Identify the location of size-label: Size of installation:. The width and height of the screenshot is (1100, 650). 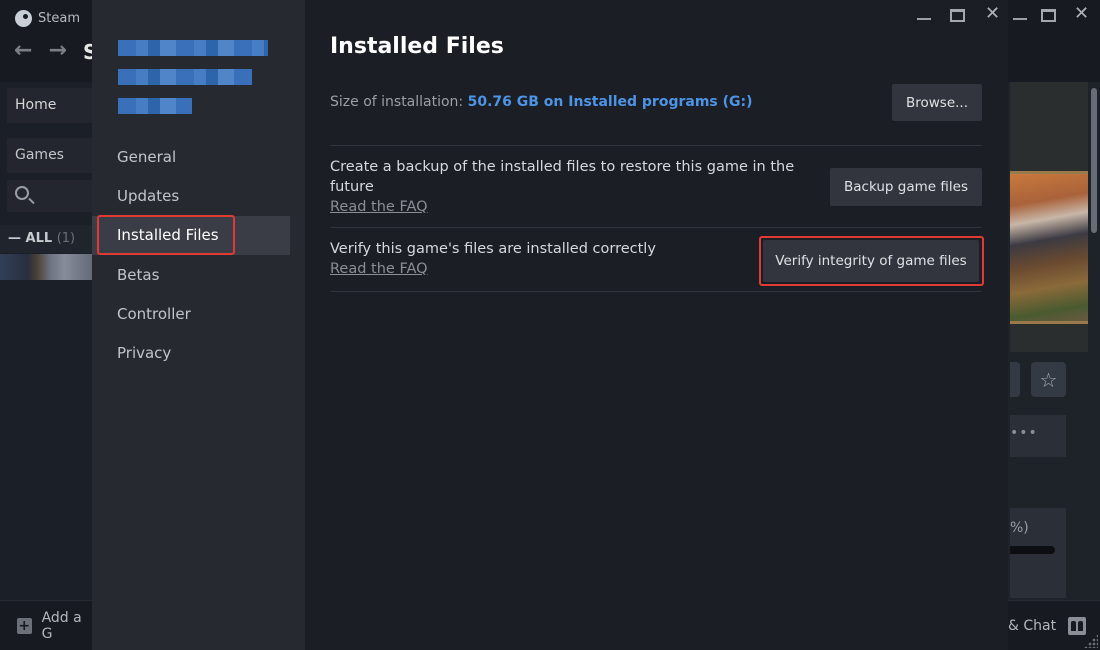
(397, 102).